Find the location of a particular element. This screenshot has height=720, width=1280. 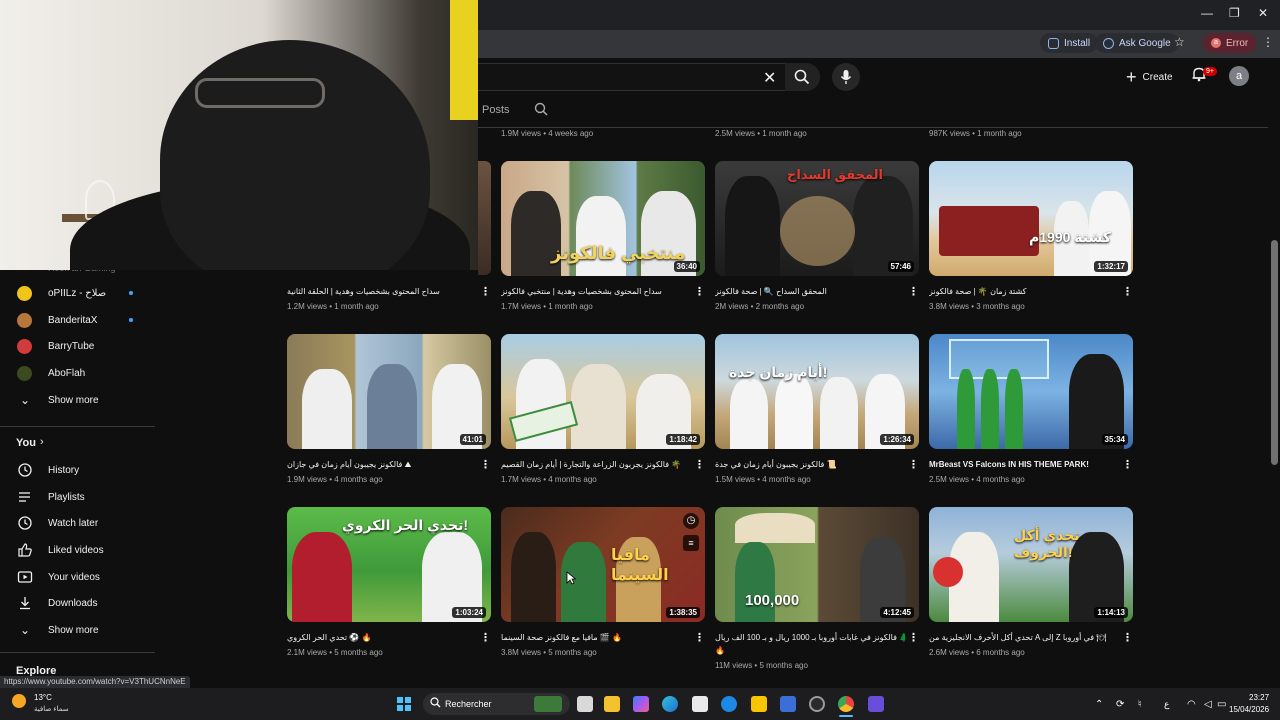

downloads-icon is located at coordinates (25, 603).